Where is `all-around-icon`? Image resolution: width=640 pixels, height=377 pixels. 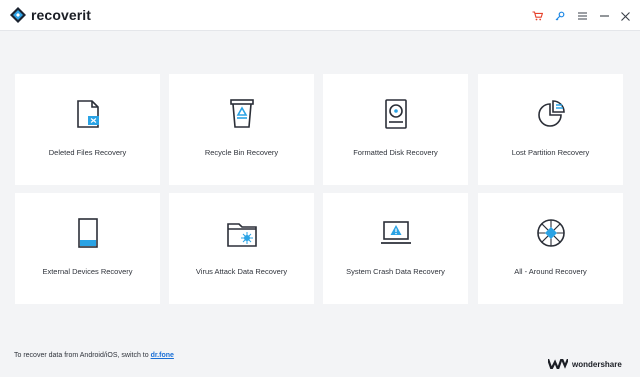
all-around-icon is located at coordinates (551, 233).